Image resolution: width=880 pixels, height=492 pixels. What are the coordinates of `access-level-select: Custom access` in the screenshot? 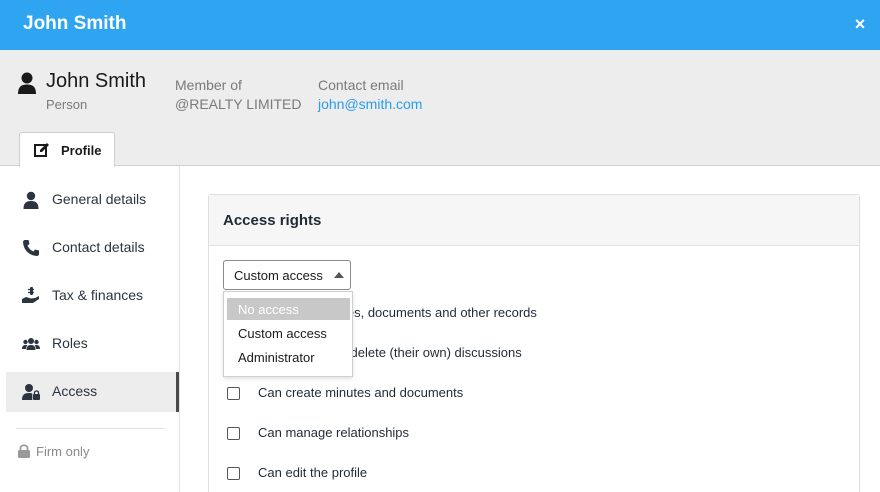 It's located at (287, 275).